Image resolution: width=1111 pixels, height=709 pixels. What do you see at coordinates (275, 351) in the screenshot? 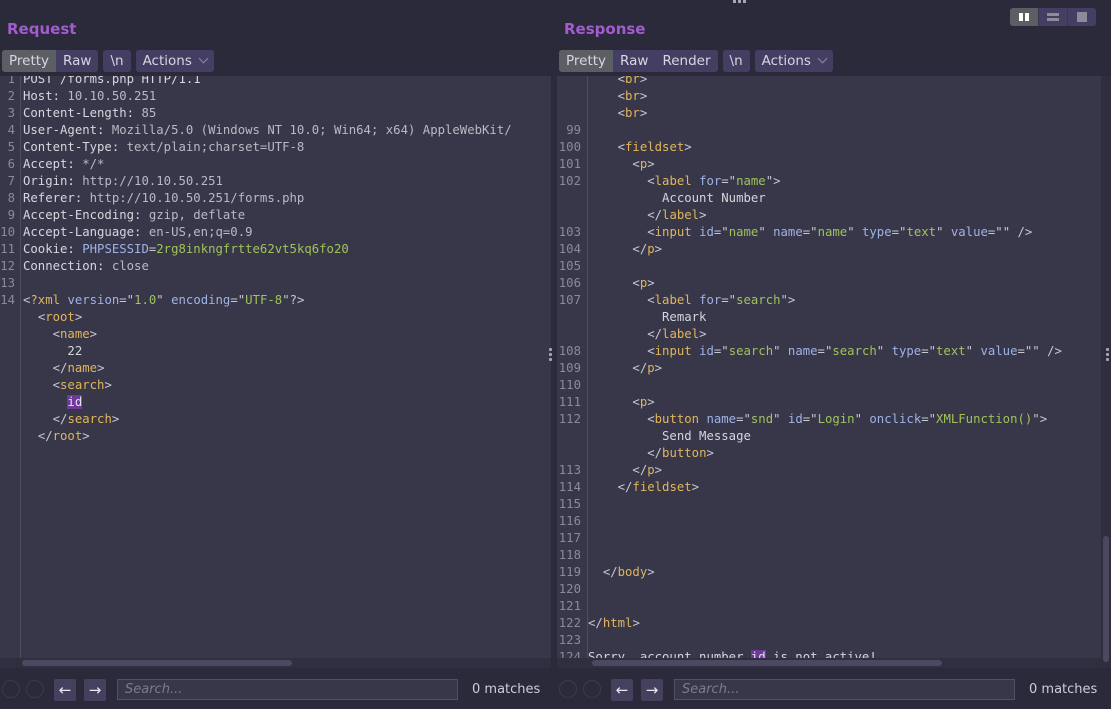
I see `code-line: 22` at bounding box center [275, 351].